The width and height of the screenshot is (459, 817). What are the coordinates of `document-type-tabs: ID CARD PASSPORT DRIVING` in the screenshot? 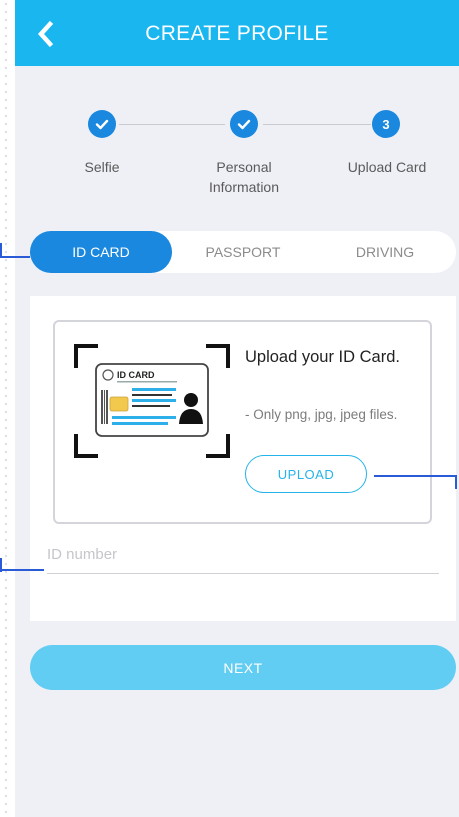 It's located at (243, 252).